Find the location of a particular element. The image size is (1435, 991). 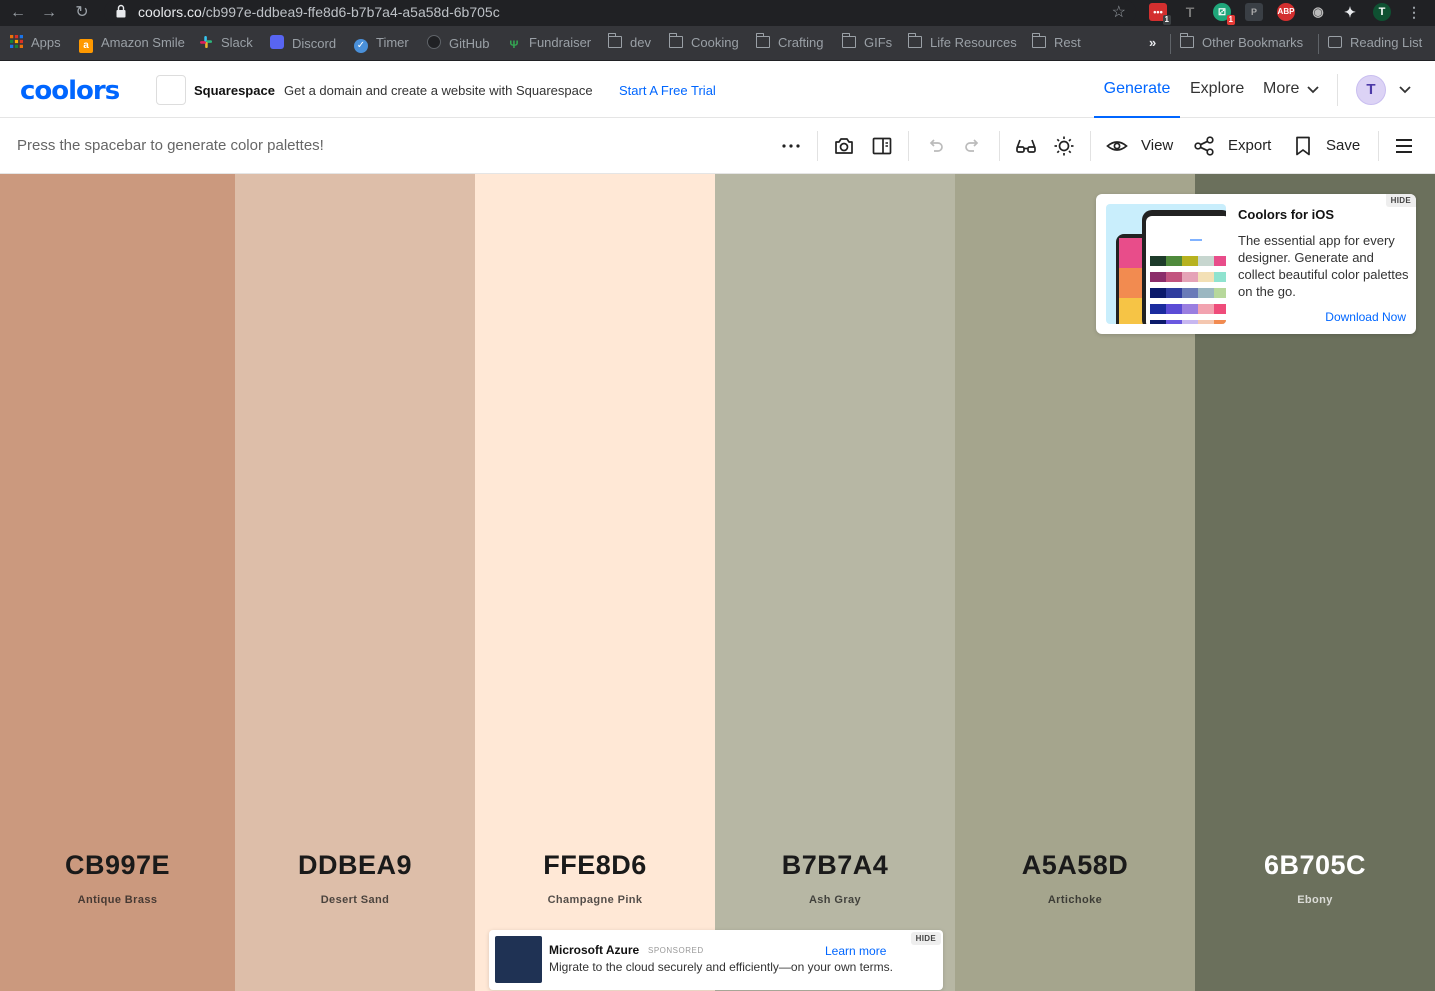

reading-list-icon is located at coordinates (1335, 42).